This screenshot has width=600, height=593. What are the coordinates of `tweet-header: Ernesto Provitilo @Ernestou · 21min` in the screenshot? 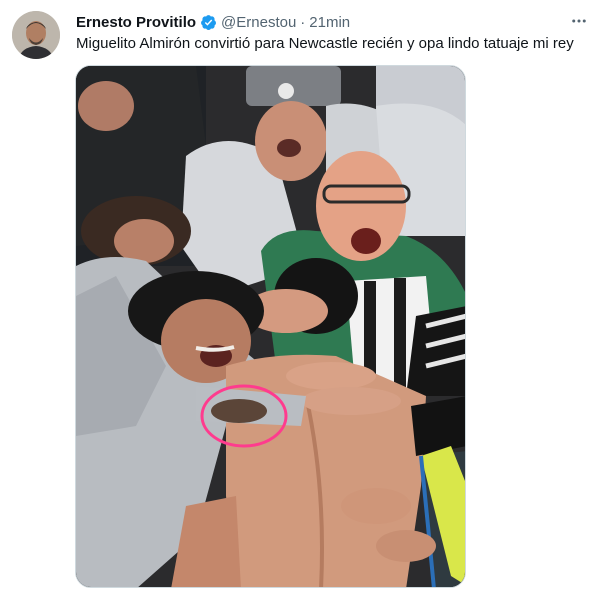 It's located at (330, 22).